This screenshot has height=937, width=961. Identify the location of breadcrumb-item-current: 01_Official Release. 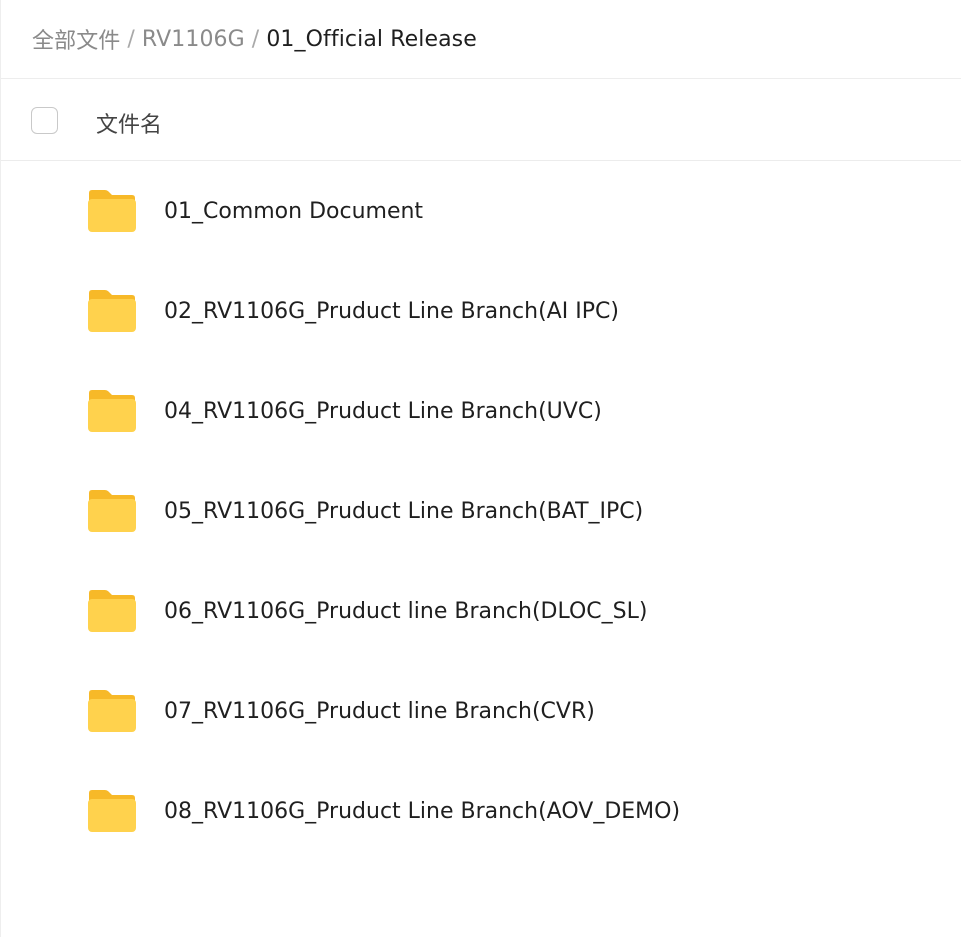
(371, 39).